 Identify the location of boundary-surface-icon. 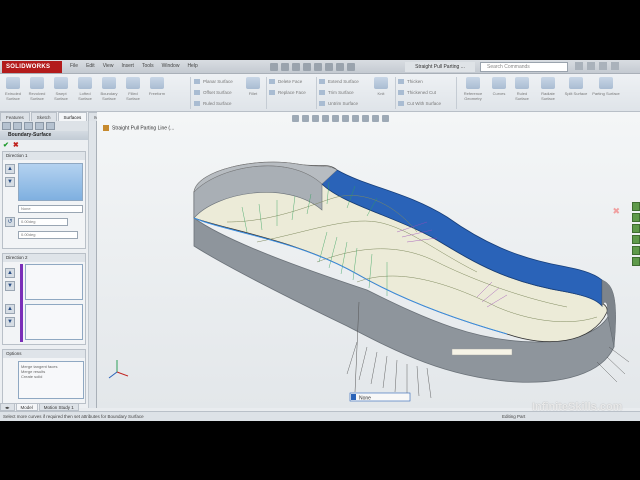
(109, 83).